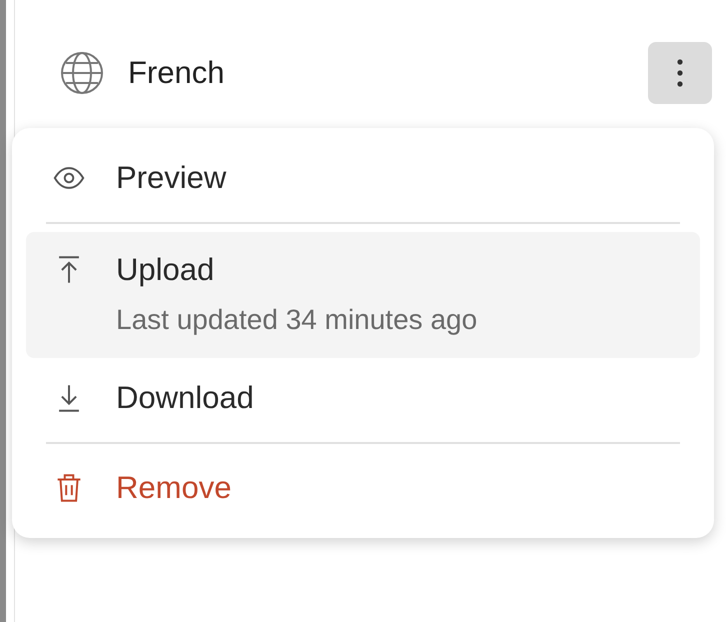 The height and width of the screenshot is (622, 726). I want to click on menu-item-label: Remove, so click(174, 488).